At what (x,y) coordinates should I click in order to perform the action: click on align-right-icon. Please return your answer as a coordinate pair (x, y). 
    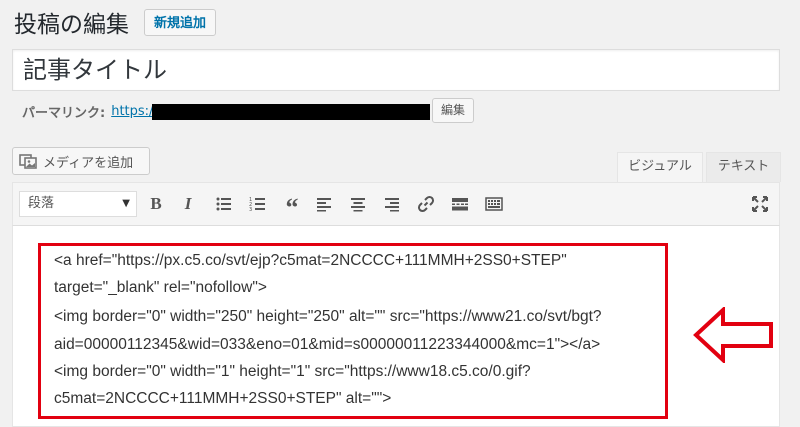
    Looking at the image, I should click on (392, 205).